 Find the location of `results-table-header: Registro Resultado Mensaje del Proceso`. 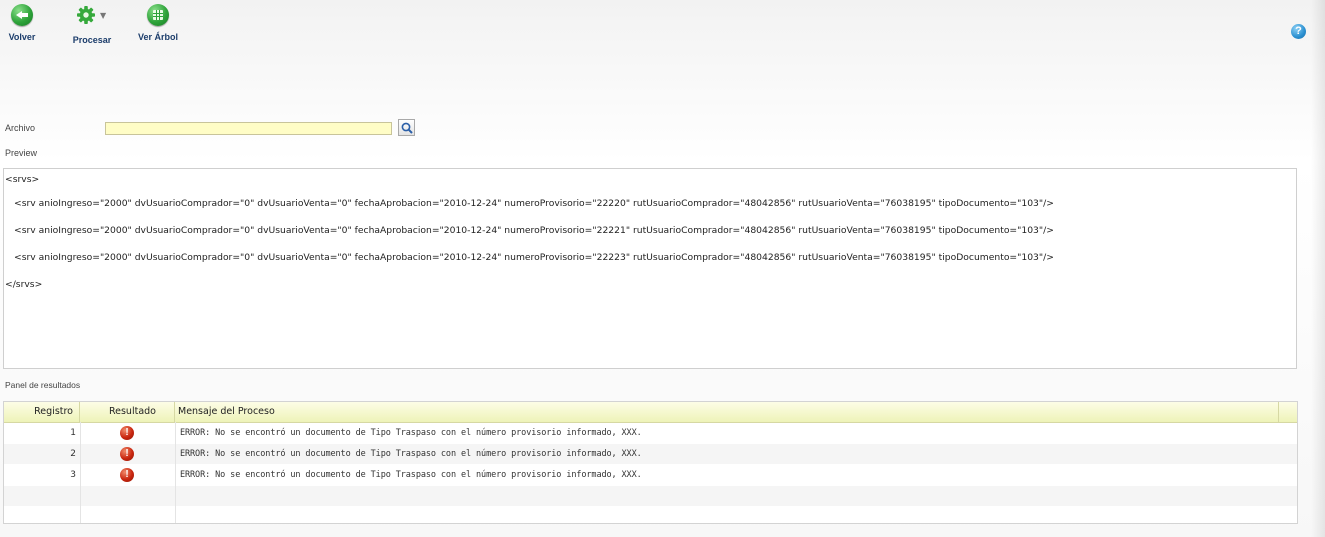

results-table-header: Registro Resultado Mensaje del Proceso is located at coordinates (650, 412).